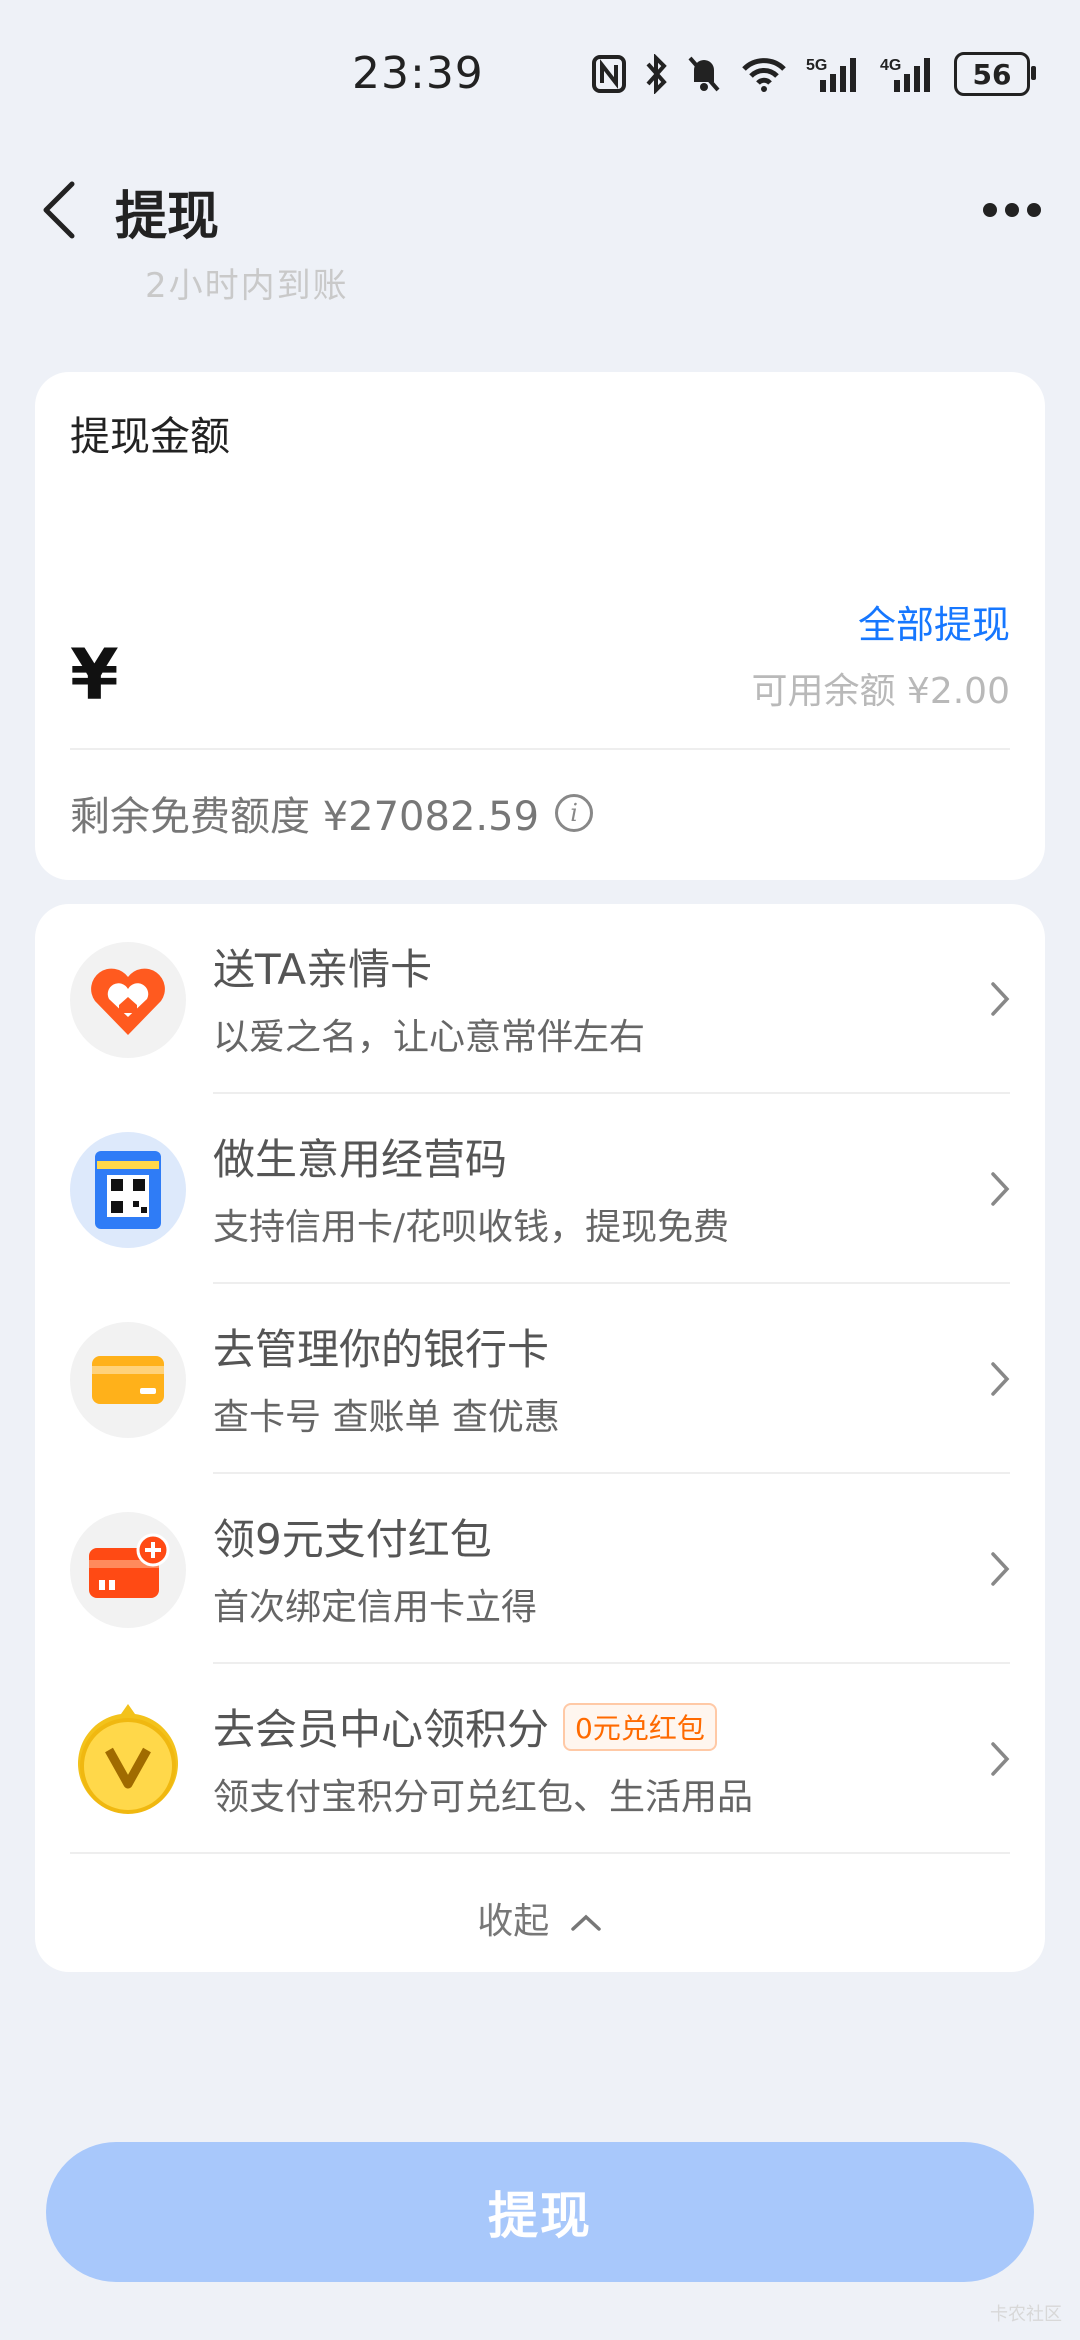 The height and width of the screenshot is (2340, 1080). What do you see at coordinates (540, 210) in the screenshot?
I see `app-header: 提现` at bounding box center [540, 210].